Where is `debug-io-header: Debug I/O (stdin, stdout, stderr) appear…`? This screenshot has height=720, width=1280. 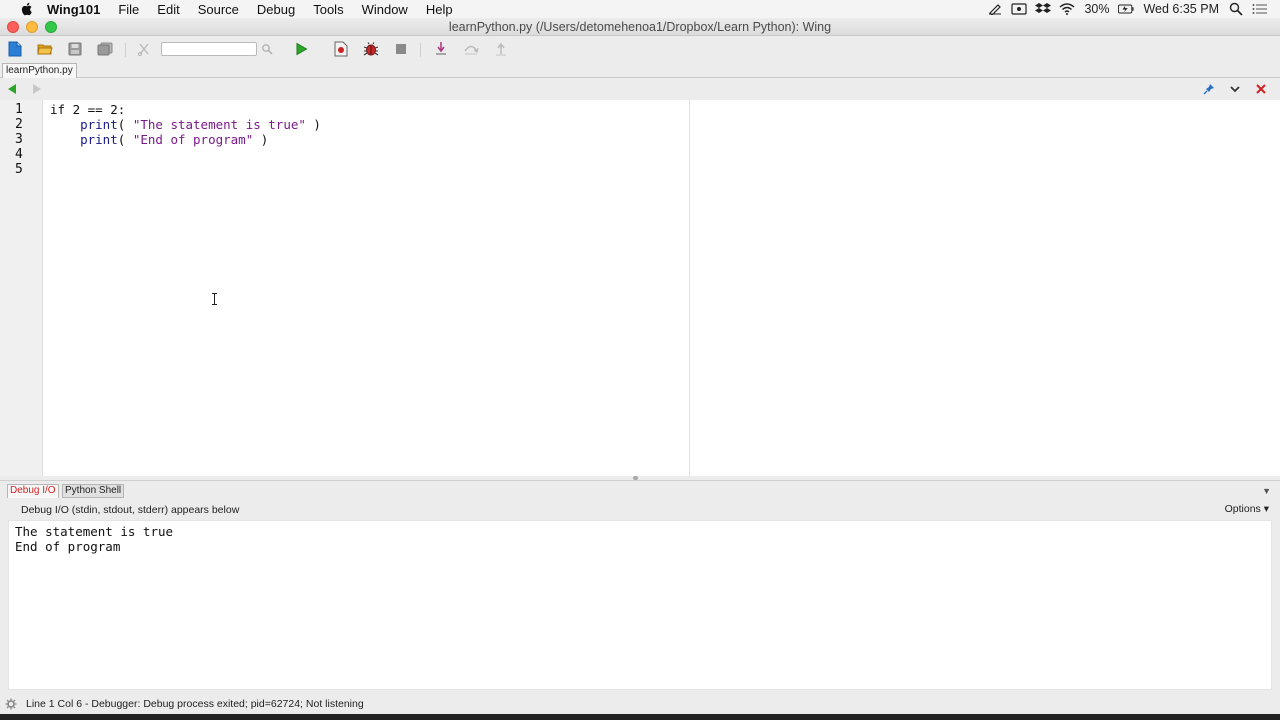 debug-io-header: Debug I/O (stdin, stdout, stderr) appear… is located at coordinates (640, 509).